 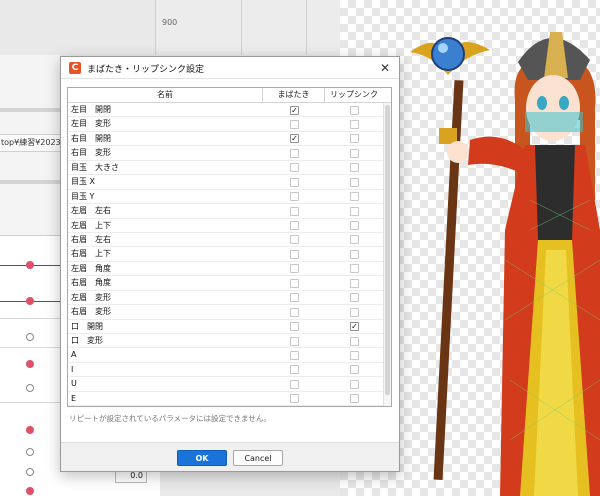 What do you see at coordinates (229, 298) in the screenshot?
I see `table-row: 左眉 変形` at bounding box center [229, 298].